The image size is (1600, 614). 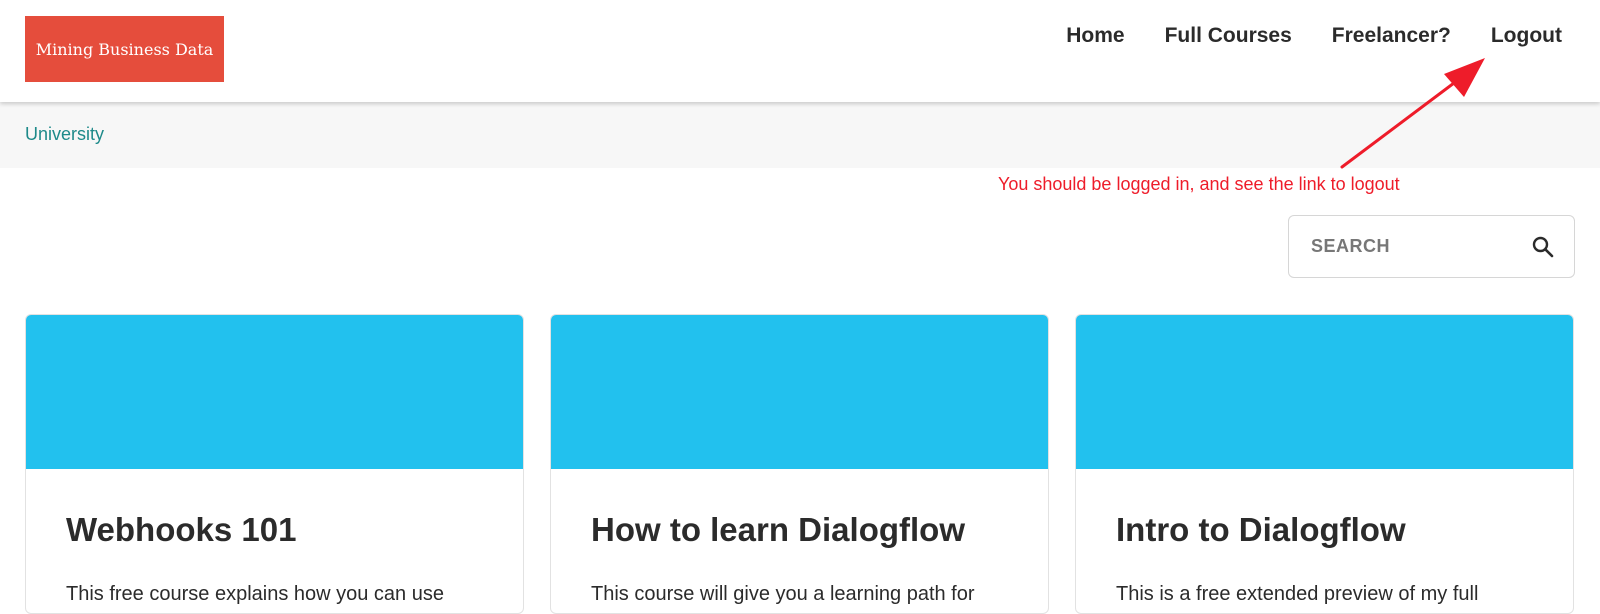 I want to click on search-icon, so click(x=1543, y=247).